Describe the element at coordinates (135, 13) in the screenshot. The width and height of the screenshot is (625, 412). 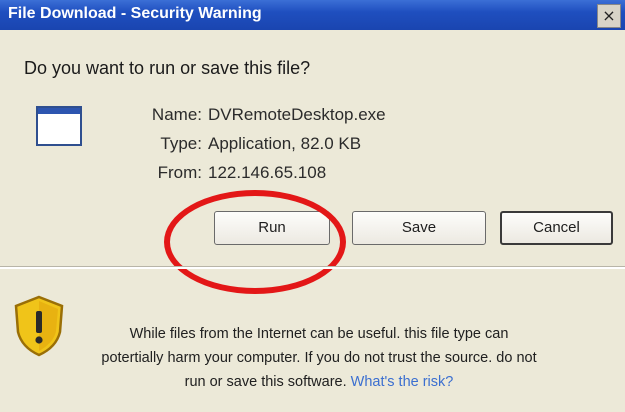
I see `window-title: File Download - Security Warning` at that location.